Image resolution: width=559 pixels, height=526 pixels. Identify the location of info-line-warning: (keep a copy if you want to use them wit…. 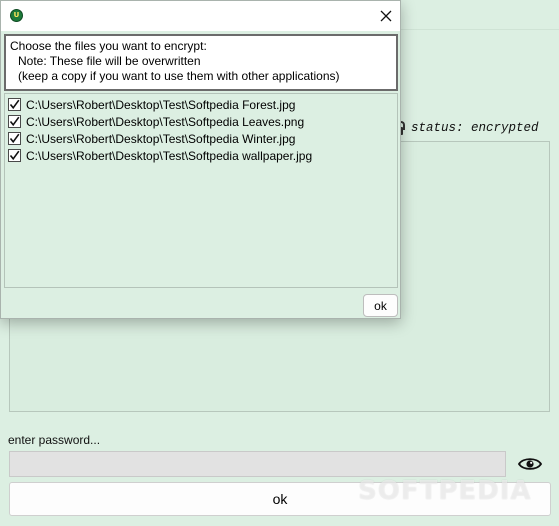
(179, 76).